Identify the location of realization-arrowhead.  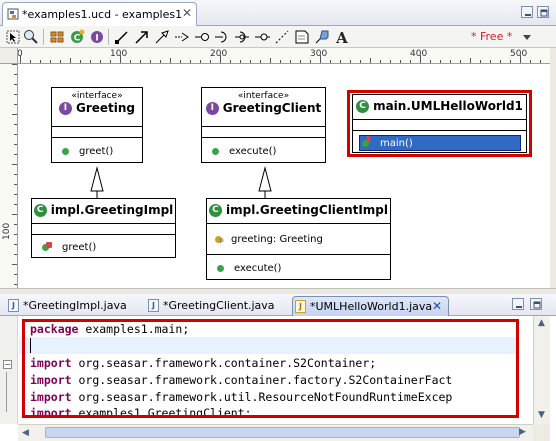
(265, 179).